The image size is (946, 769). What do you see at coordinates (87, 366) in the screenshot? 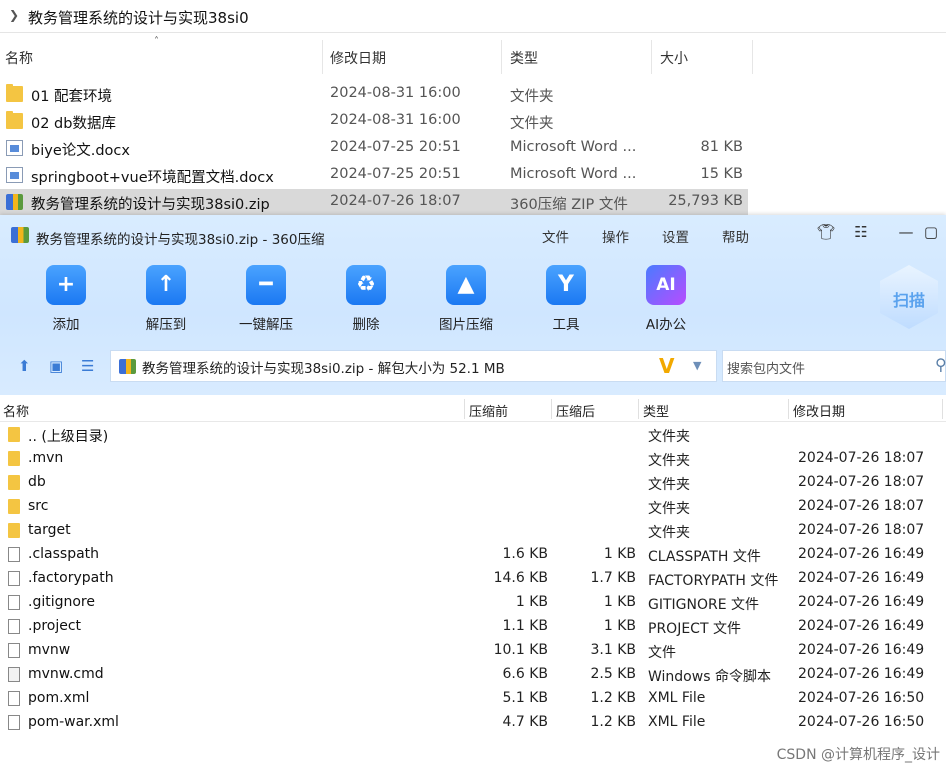
I see `list-view-icon: ☰` at bounding box center [87, 366].